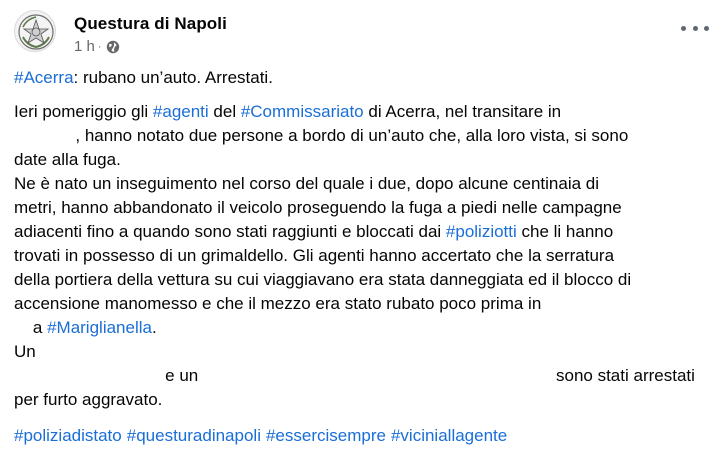  What do you see at coordinates (143, 77) in the screenshot?
I see `post-title: #Acerra: rubano un’auto. Arrestati.` at bounding box center [143, 77].